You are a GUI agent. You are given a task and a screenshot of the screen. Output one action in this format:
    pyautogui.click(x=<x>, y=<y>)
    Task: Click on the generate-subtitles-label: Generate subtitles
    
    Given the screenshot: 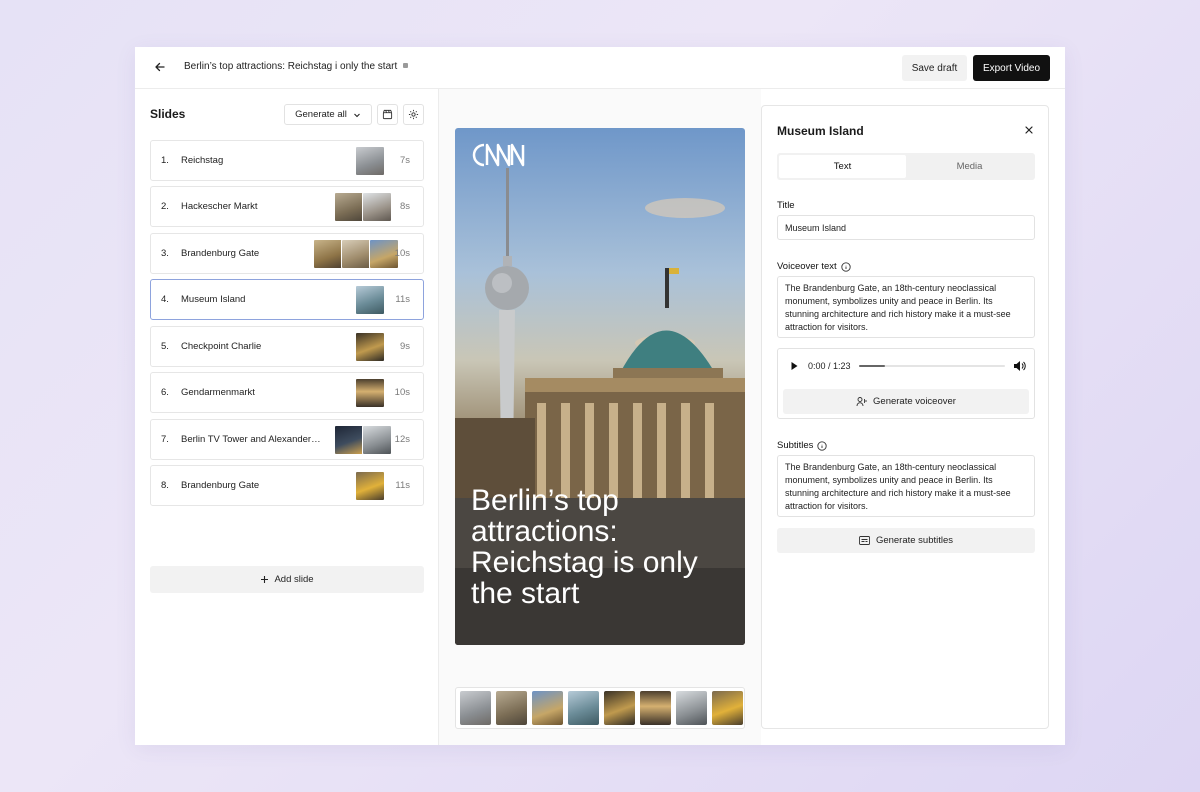 What is the action you would take?
    pyautogui.click(x=914, y=540)
    